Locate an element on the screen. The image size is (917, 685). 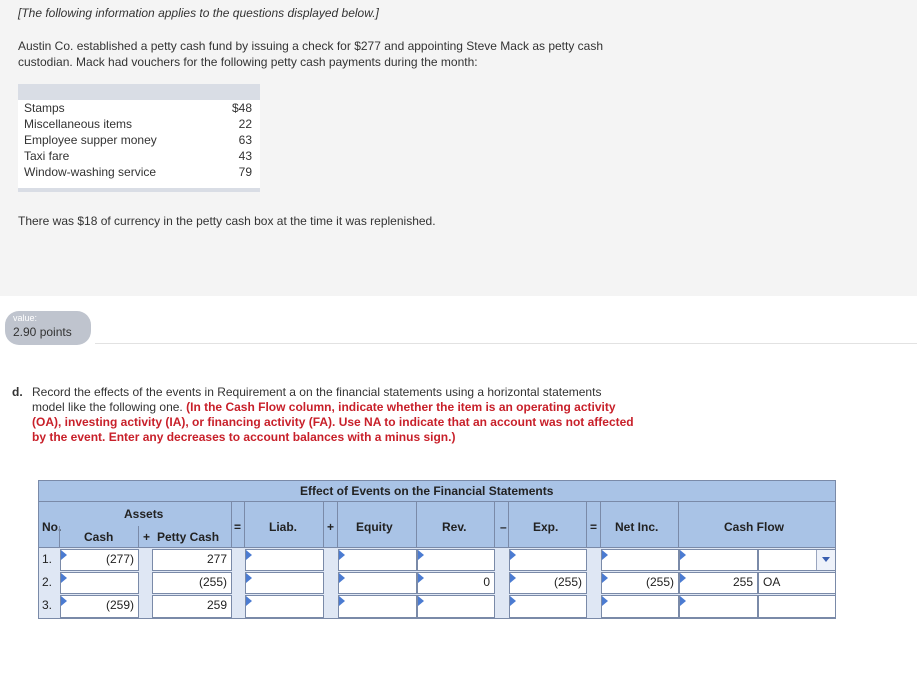
minus-sign: – is located at coordinates (503, 527).